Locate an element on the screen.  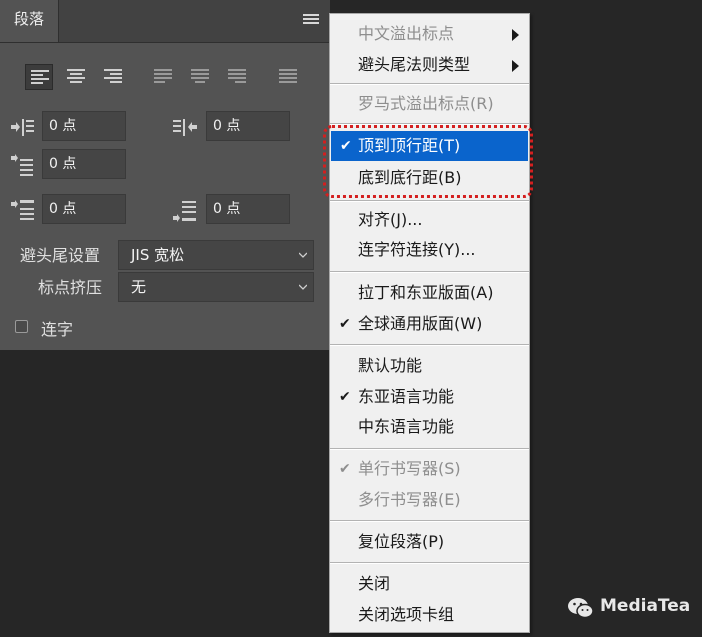
justify-right-icon is located at coordinates (237, 76).